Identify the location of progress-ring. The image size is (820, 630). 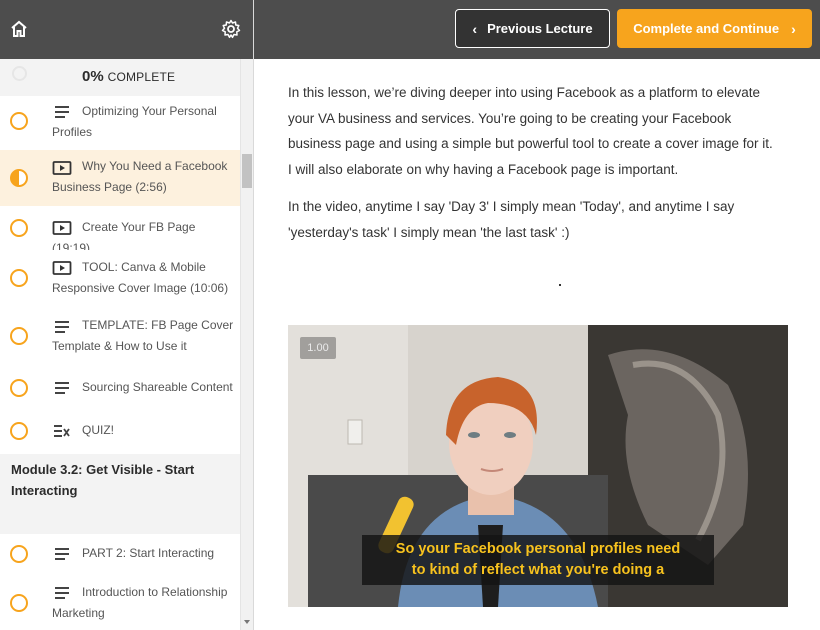
(19, 73).